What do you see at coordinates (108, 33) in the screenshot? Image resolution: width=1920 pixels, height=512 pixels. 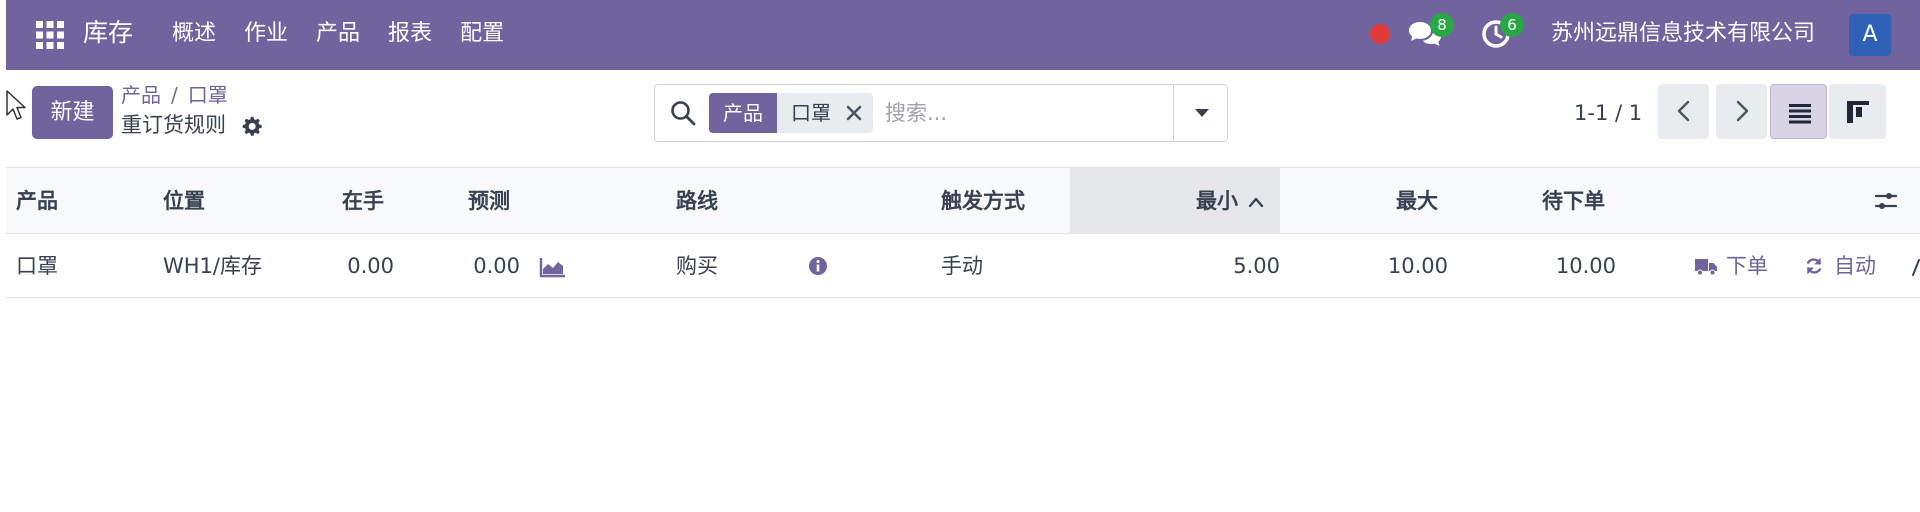 I see `app-name: 库存` at bounding box center [108, 33].